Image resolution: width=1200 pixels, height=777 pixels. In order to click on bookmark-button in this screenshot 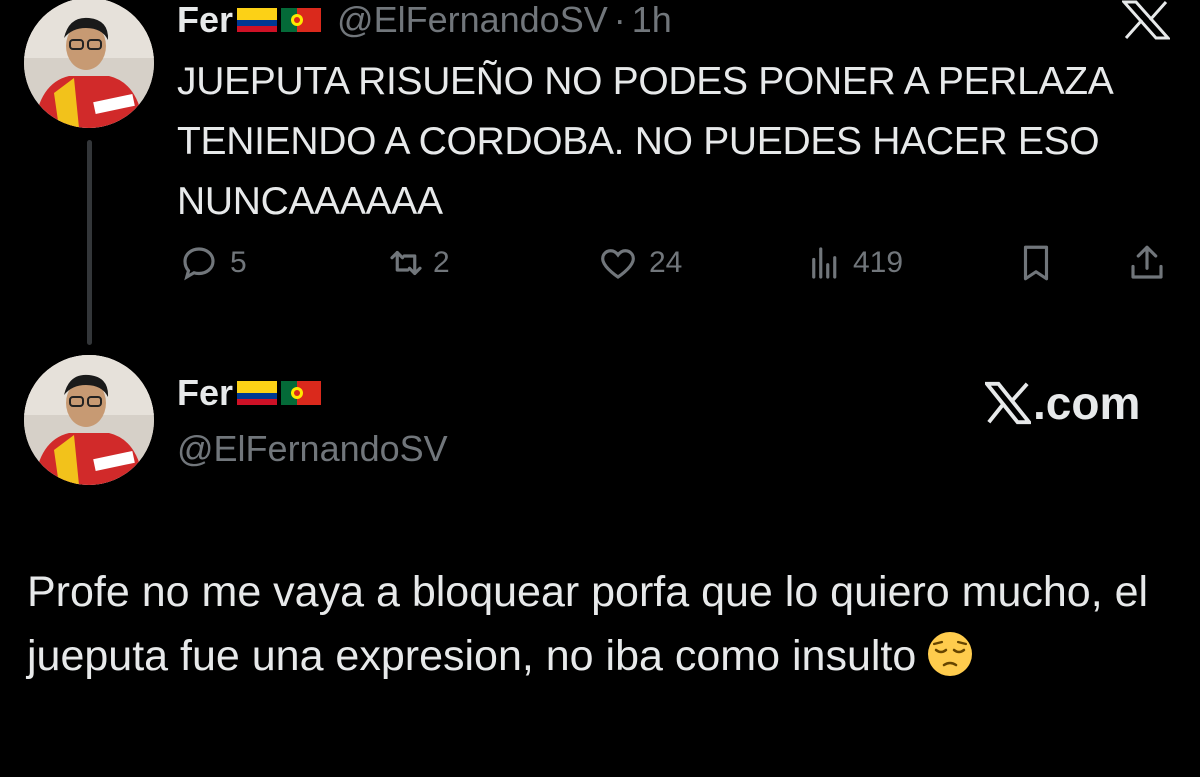, I will do `click(1036, 263)`.